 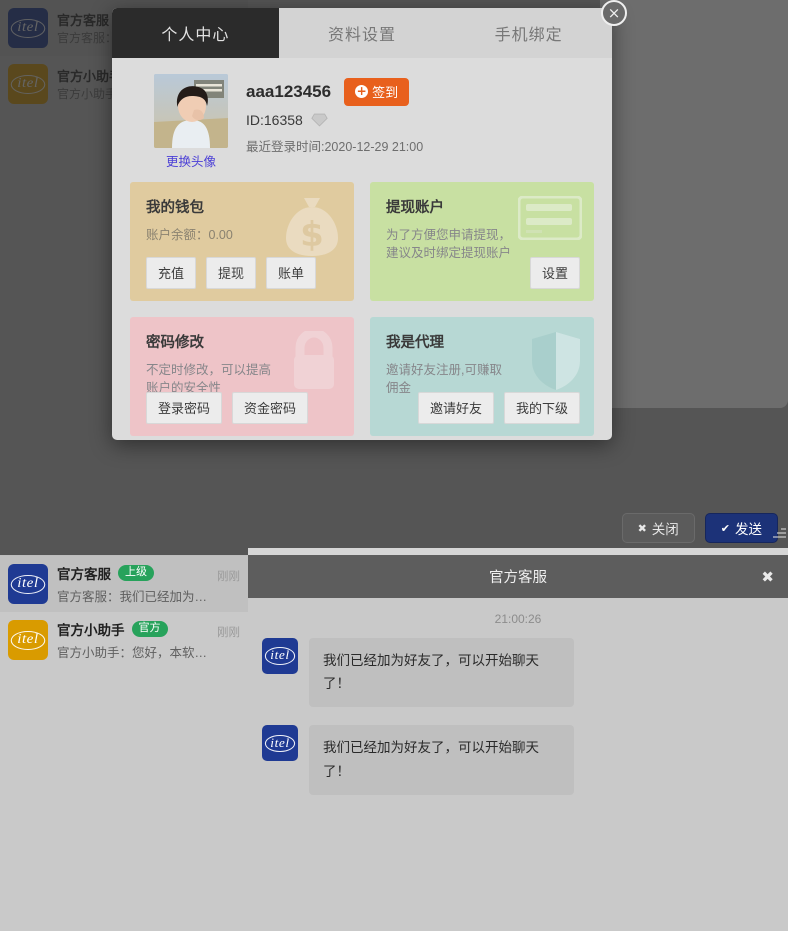 What do you see at coordinates (124, 584) in the screenshot?
I see `list-item: itel 官方客服 上级 官方客服：我们已经加为好友了... 刚刚` at bounding box center [124, 584].